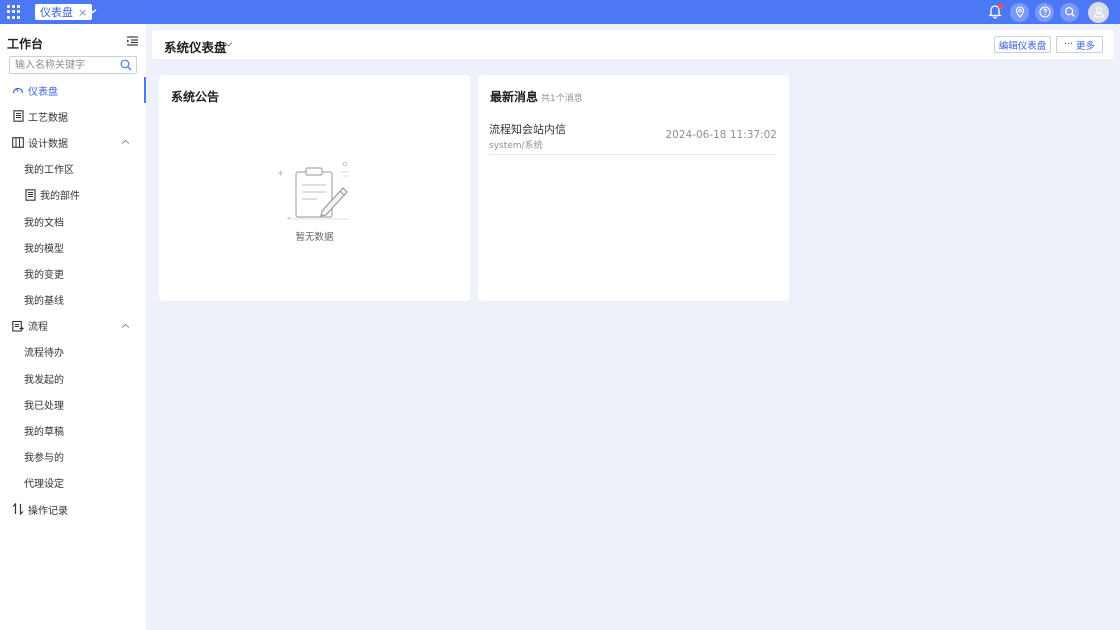  What do you see at coordinates (562, 99) in the screenshot?
I see `message-count: 共1个消息` at bounding box center [562, 99].